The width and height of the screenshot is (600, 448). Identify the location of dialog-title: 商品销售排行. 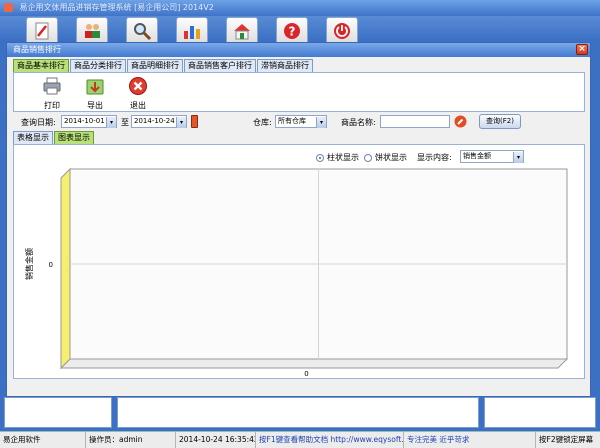
(37, 49).